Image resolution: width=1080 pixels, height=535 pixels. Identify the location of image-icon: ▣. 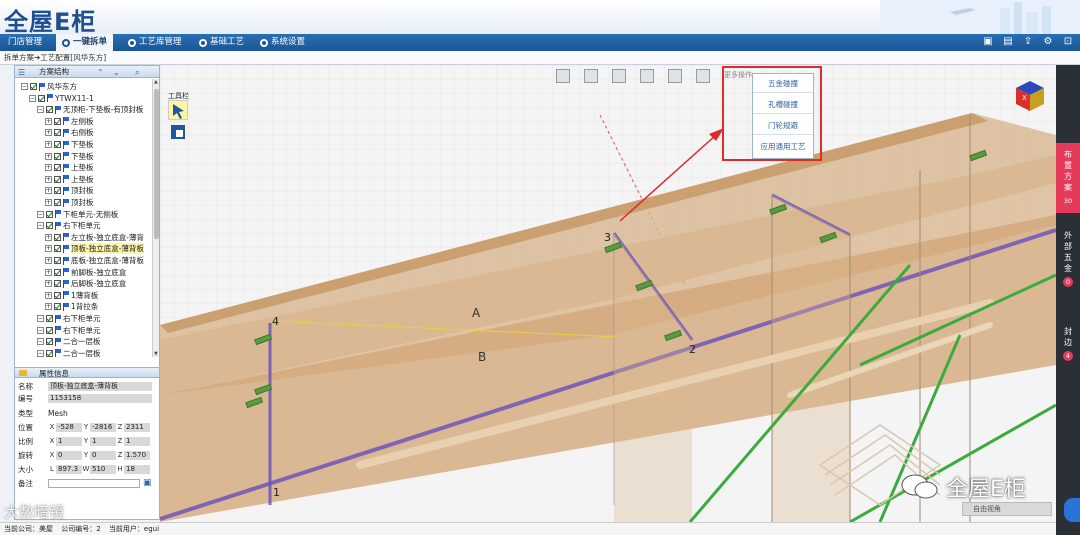
(988, 42).